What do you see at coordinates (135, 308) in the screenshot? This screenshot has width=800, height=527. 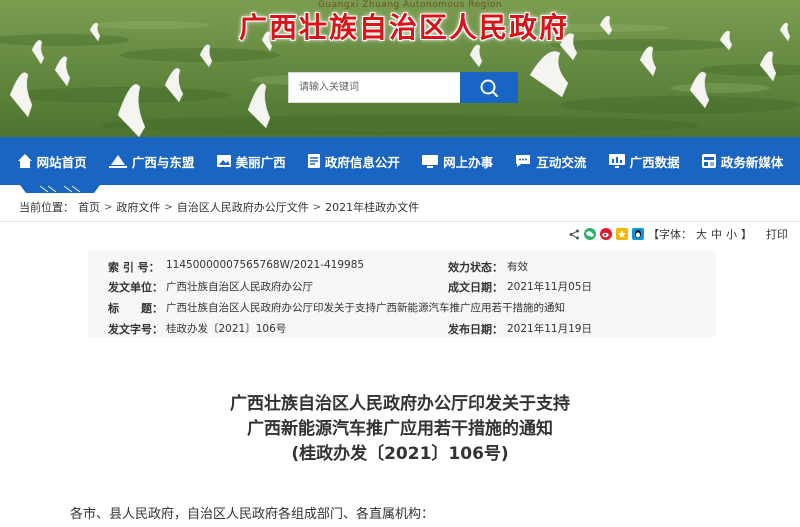 I see `title-label: 标 题：` at bounding box center [135, 308].